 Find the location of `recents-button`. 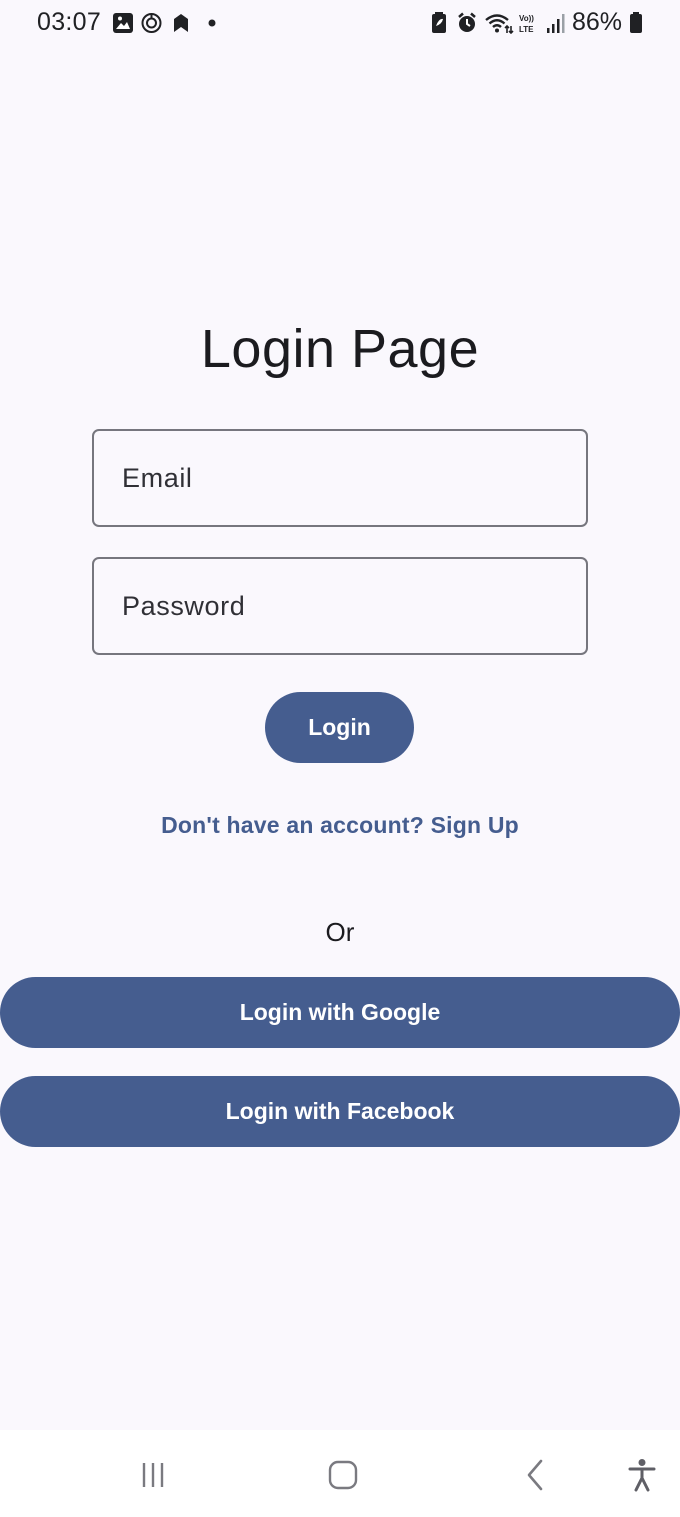

recents-button is located at coordinates (153, 1475).